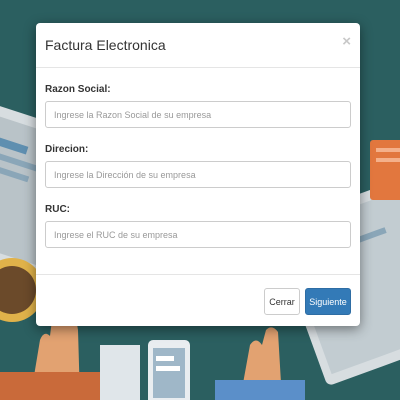 Image resolution: width=400 pixels, height=400 pixels. What do you see at coordinates (346, 41) in the screenshot?
I see `close-icon: ×` at bounding box center [346, 41].